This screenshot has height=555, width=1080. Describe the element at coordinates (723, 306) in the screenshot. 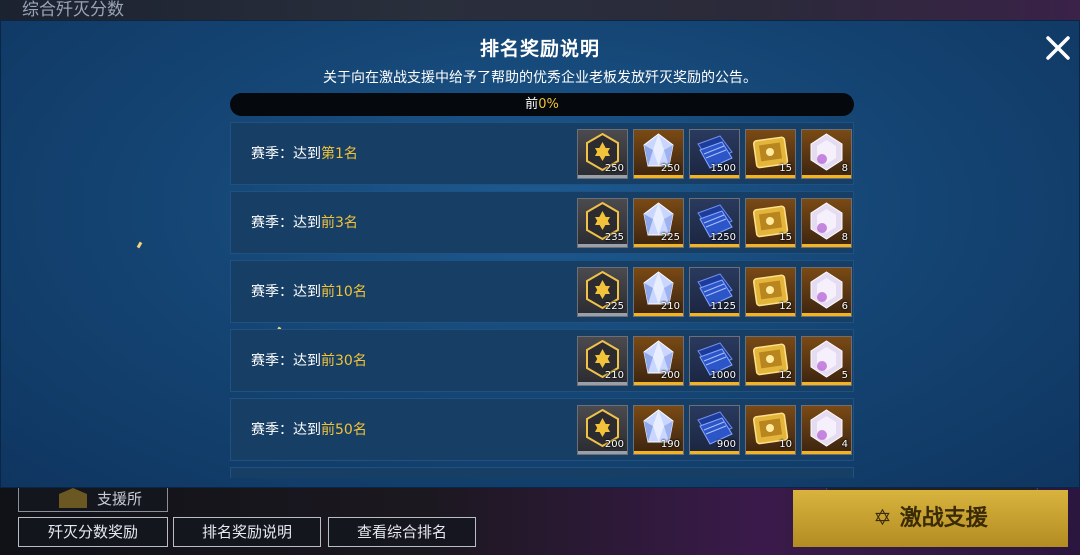

I see `reward-quantity: 1125` at that location.